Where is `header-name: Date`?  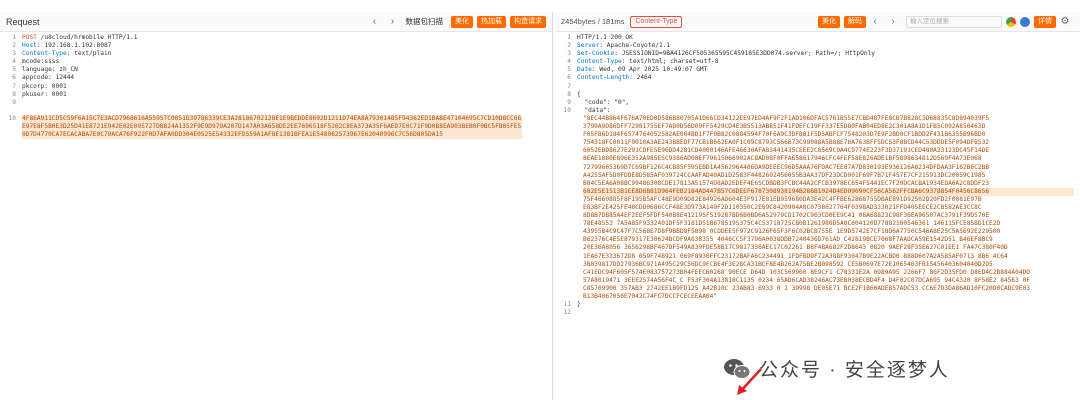
header-name: Date is located at coordinates (584, 70).